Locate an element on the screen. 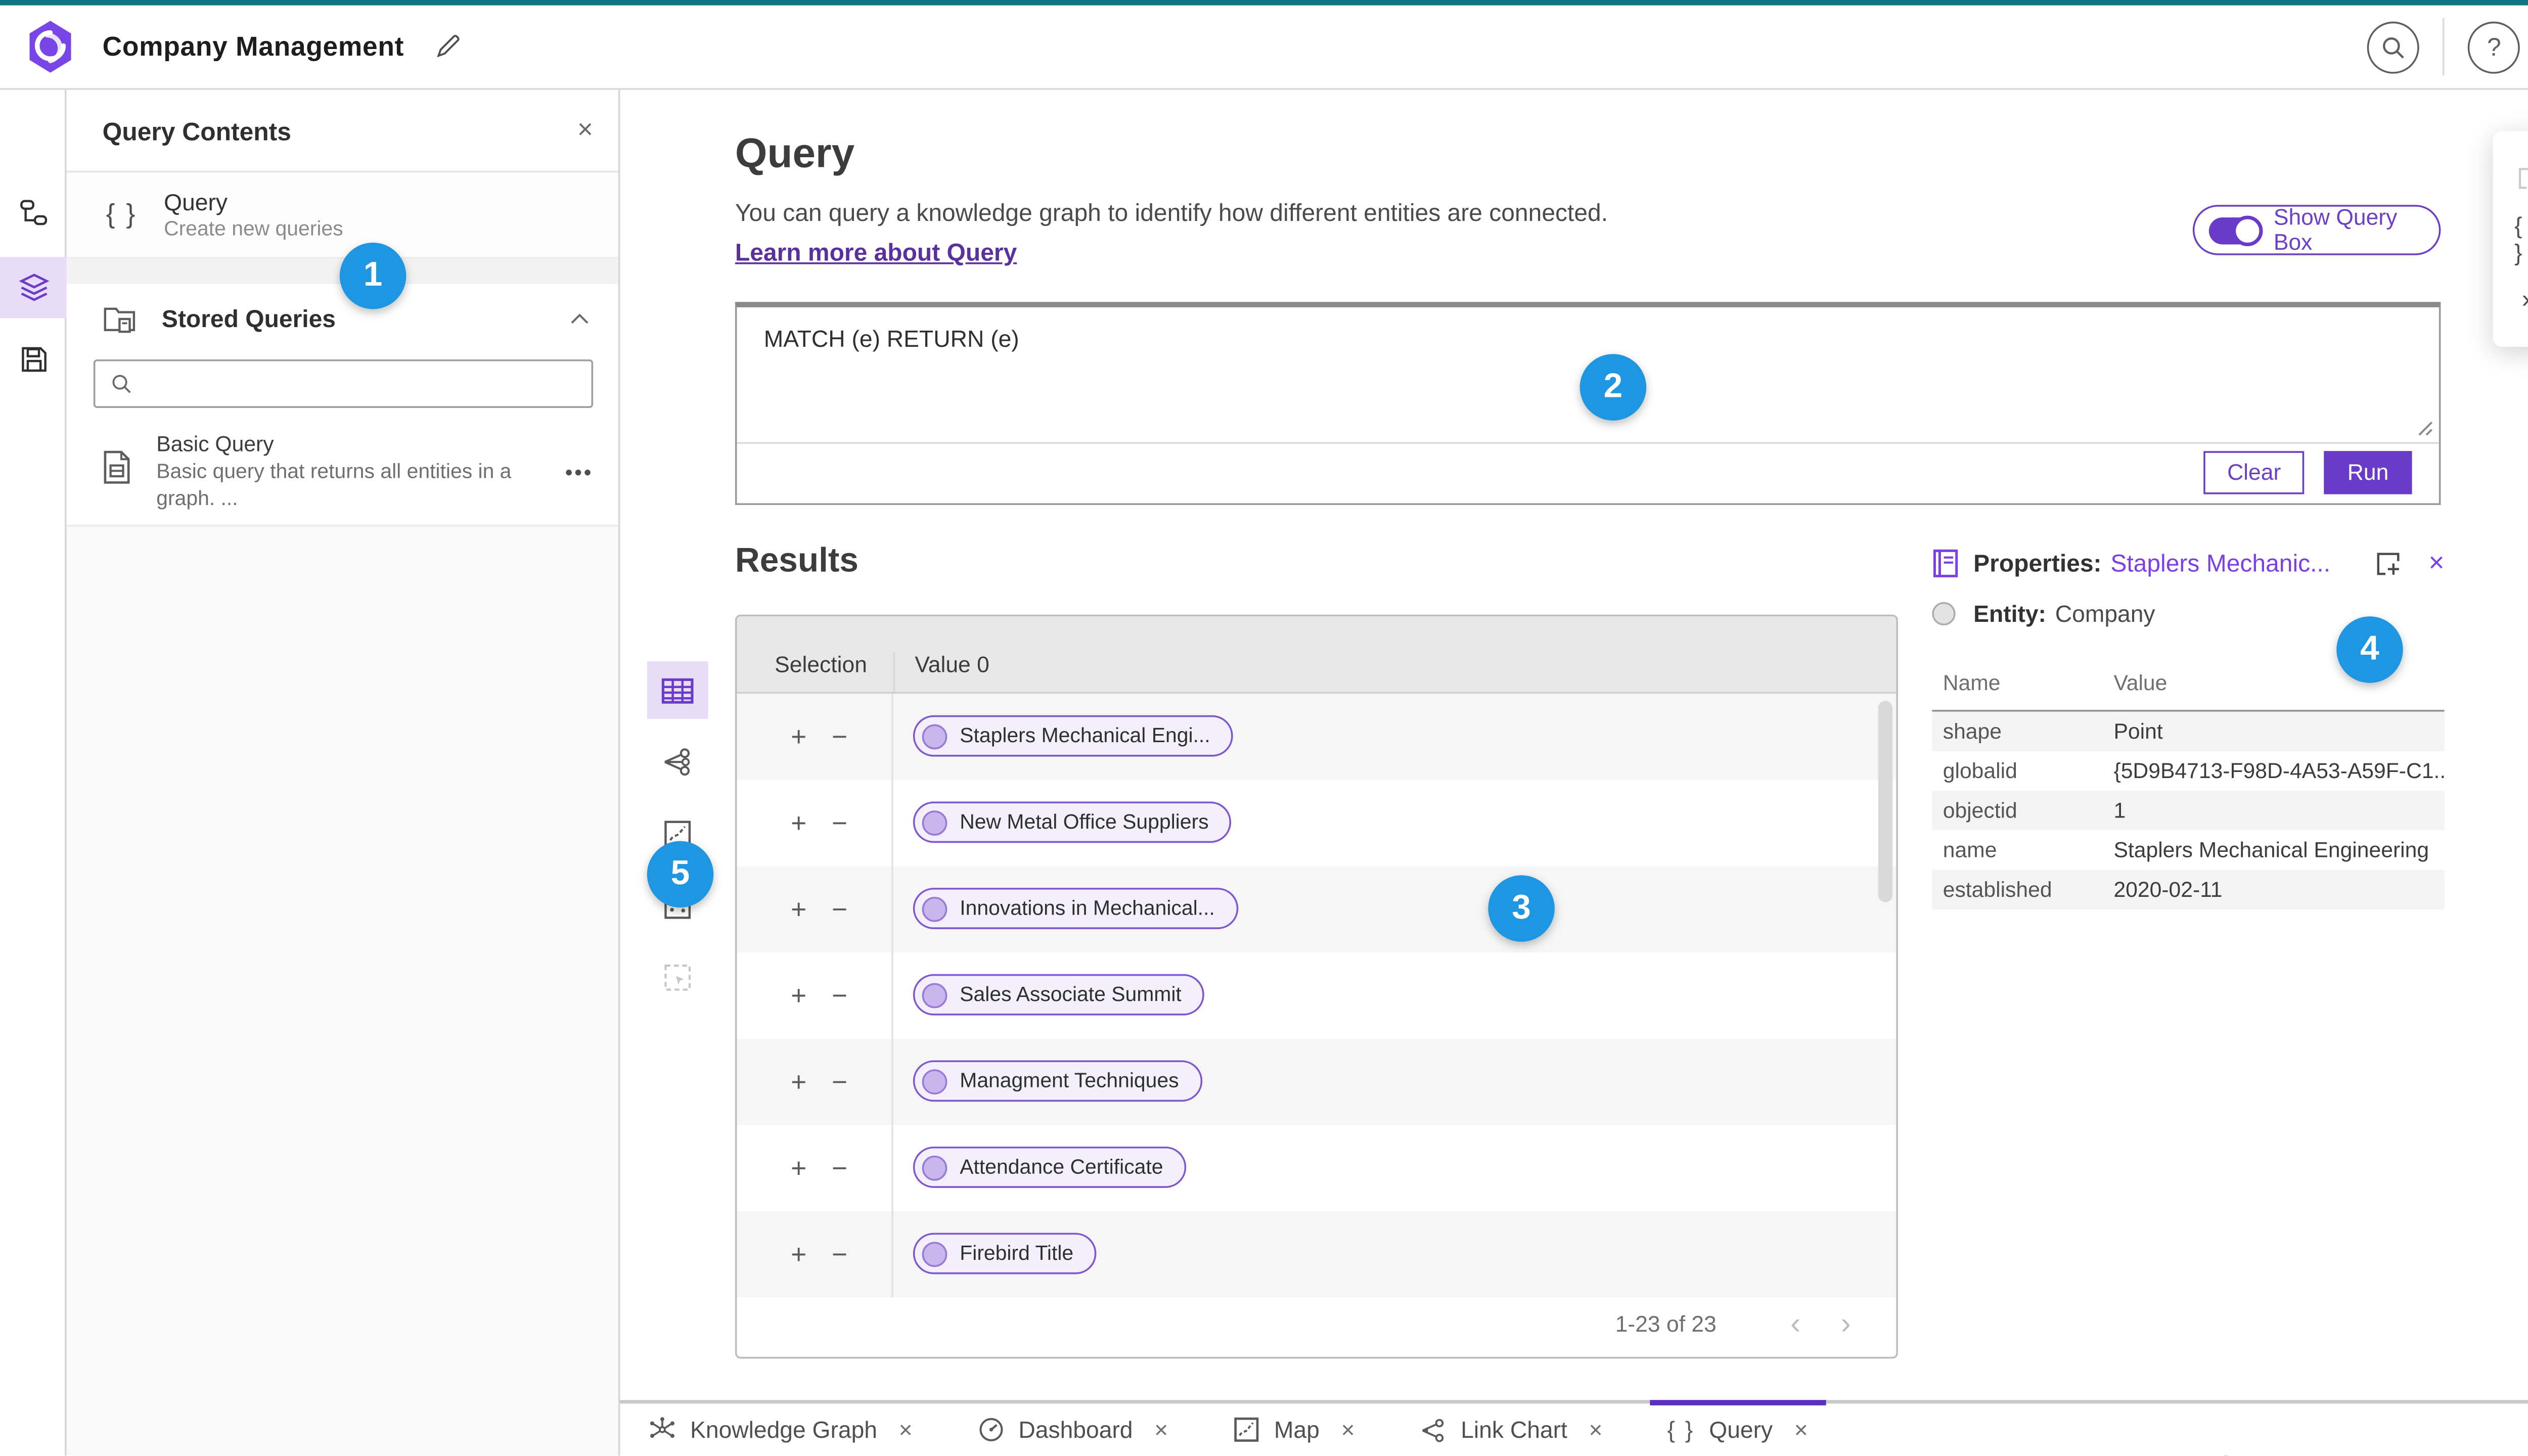 This screenshot has height=1456, width=2528. knowledge-studio-logo-icon is located at coordinates (51, 47).